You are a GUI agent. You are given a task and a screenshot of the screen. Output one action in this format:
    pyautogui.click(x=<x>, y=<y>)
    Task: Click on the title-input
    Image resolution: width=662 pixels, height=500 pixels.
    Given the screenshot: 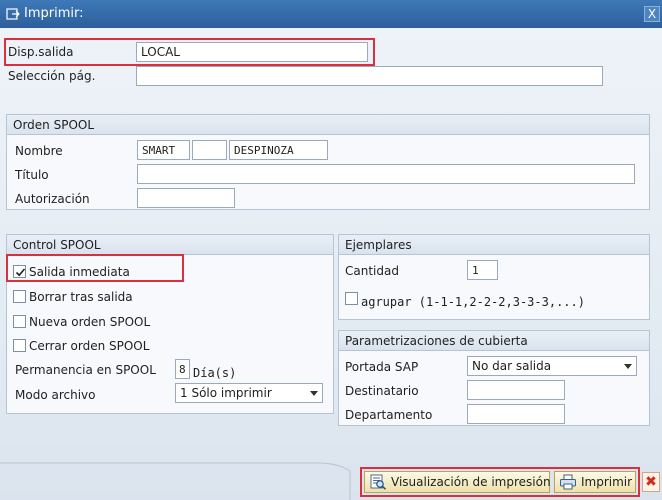 What is the action you would take?
    pyautogui.click(x=386, y=174)
    